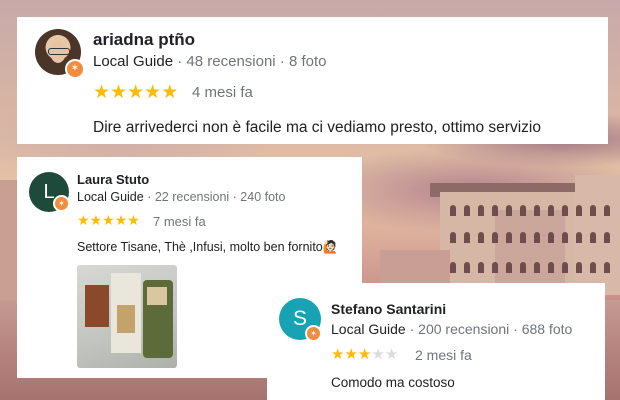 This screenshot has width=620, height=400. What do you see at coordinates (222, 92) in the screenshot?
I see `review-time: 4 mesi fa` at bounding box center [222, 92].